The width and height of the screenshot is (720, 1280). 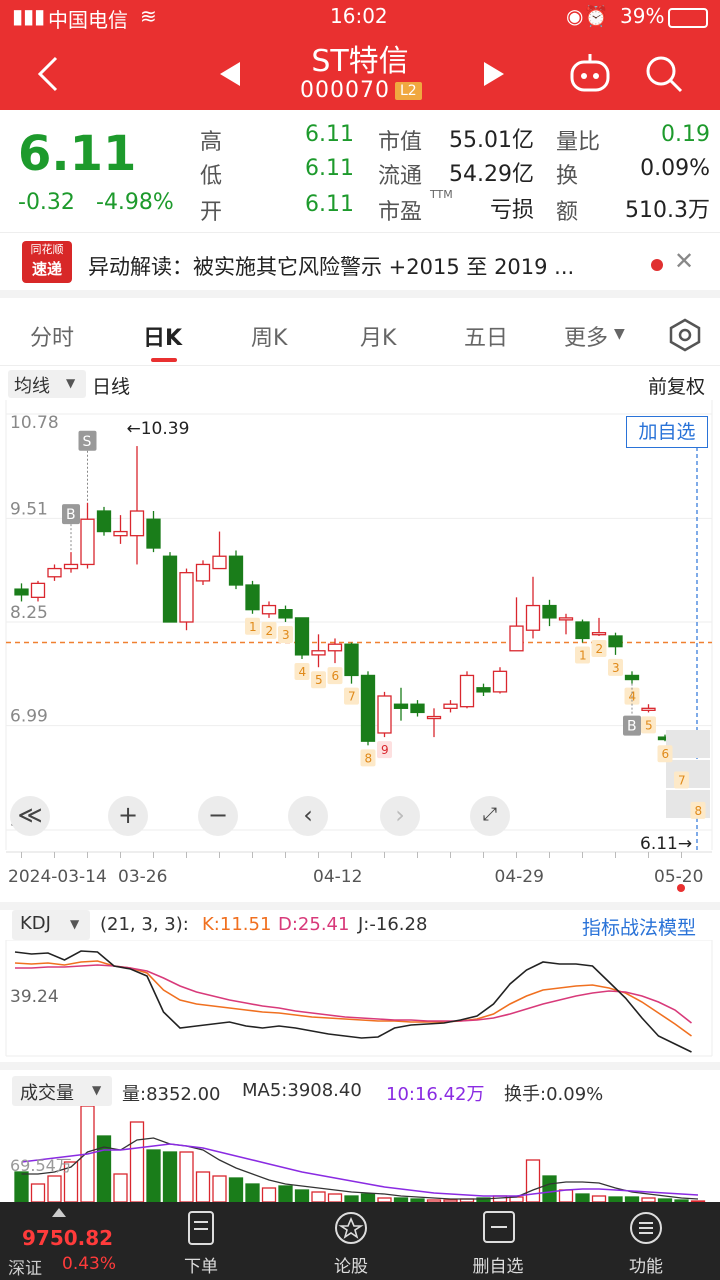 What do you see at coordinates (664, 74) in the screenshot?
I see `search-icon` at bounding box center [664, 74].